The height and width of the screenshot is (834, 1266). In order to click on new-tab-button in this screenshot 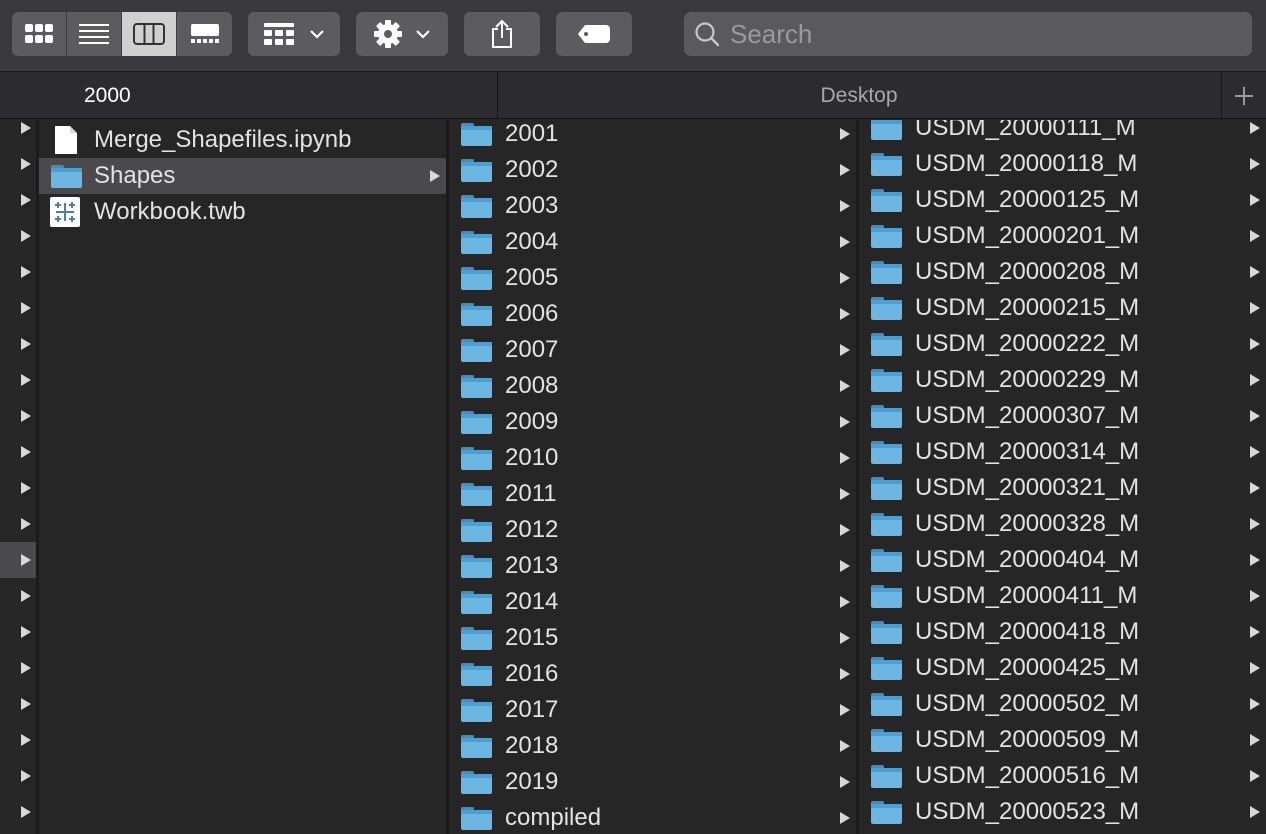, I will do `click(1244, 95)`.